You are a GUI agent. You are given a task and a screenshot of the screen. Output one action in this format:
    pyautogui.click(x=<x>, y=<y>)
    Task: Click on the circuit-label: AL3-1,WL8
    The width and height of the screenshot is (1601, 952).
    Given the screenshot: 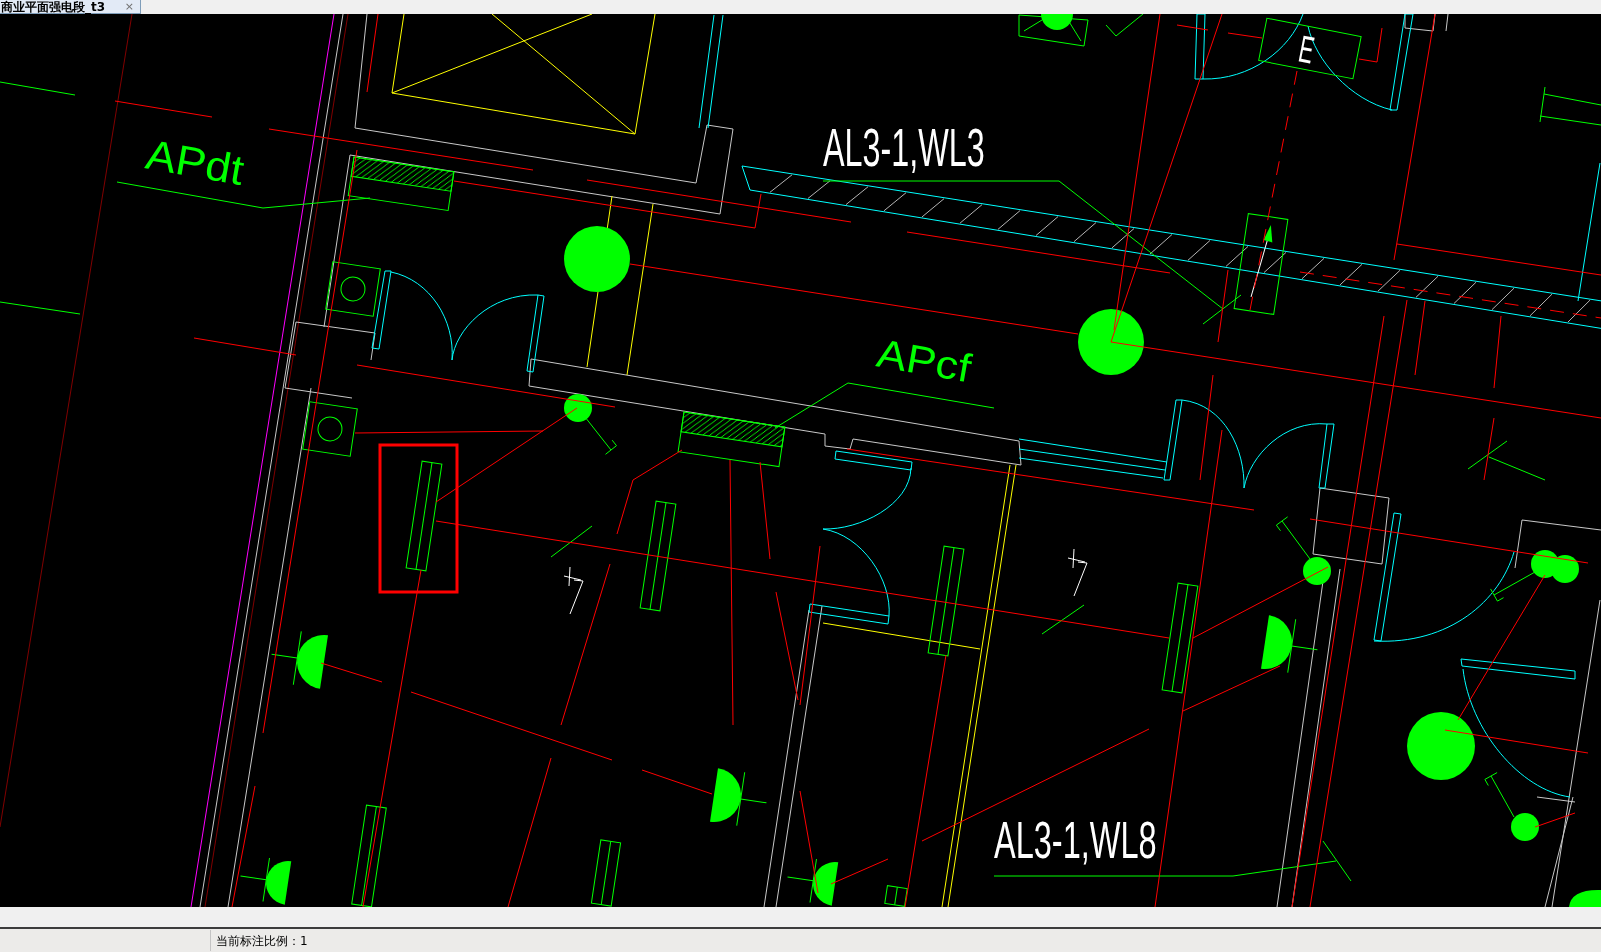 What is the action you would take?
    pyautogui.click(x=1075, y=840)
    